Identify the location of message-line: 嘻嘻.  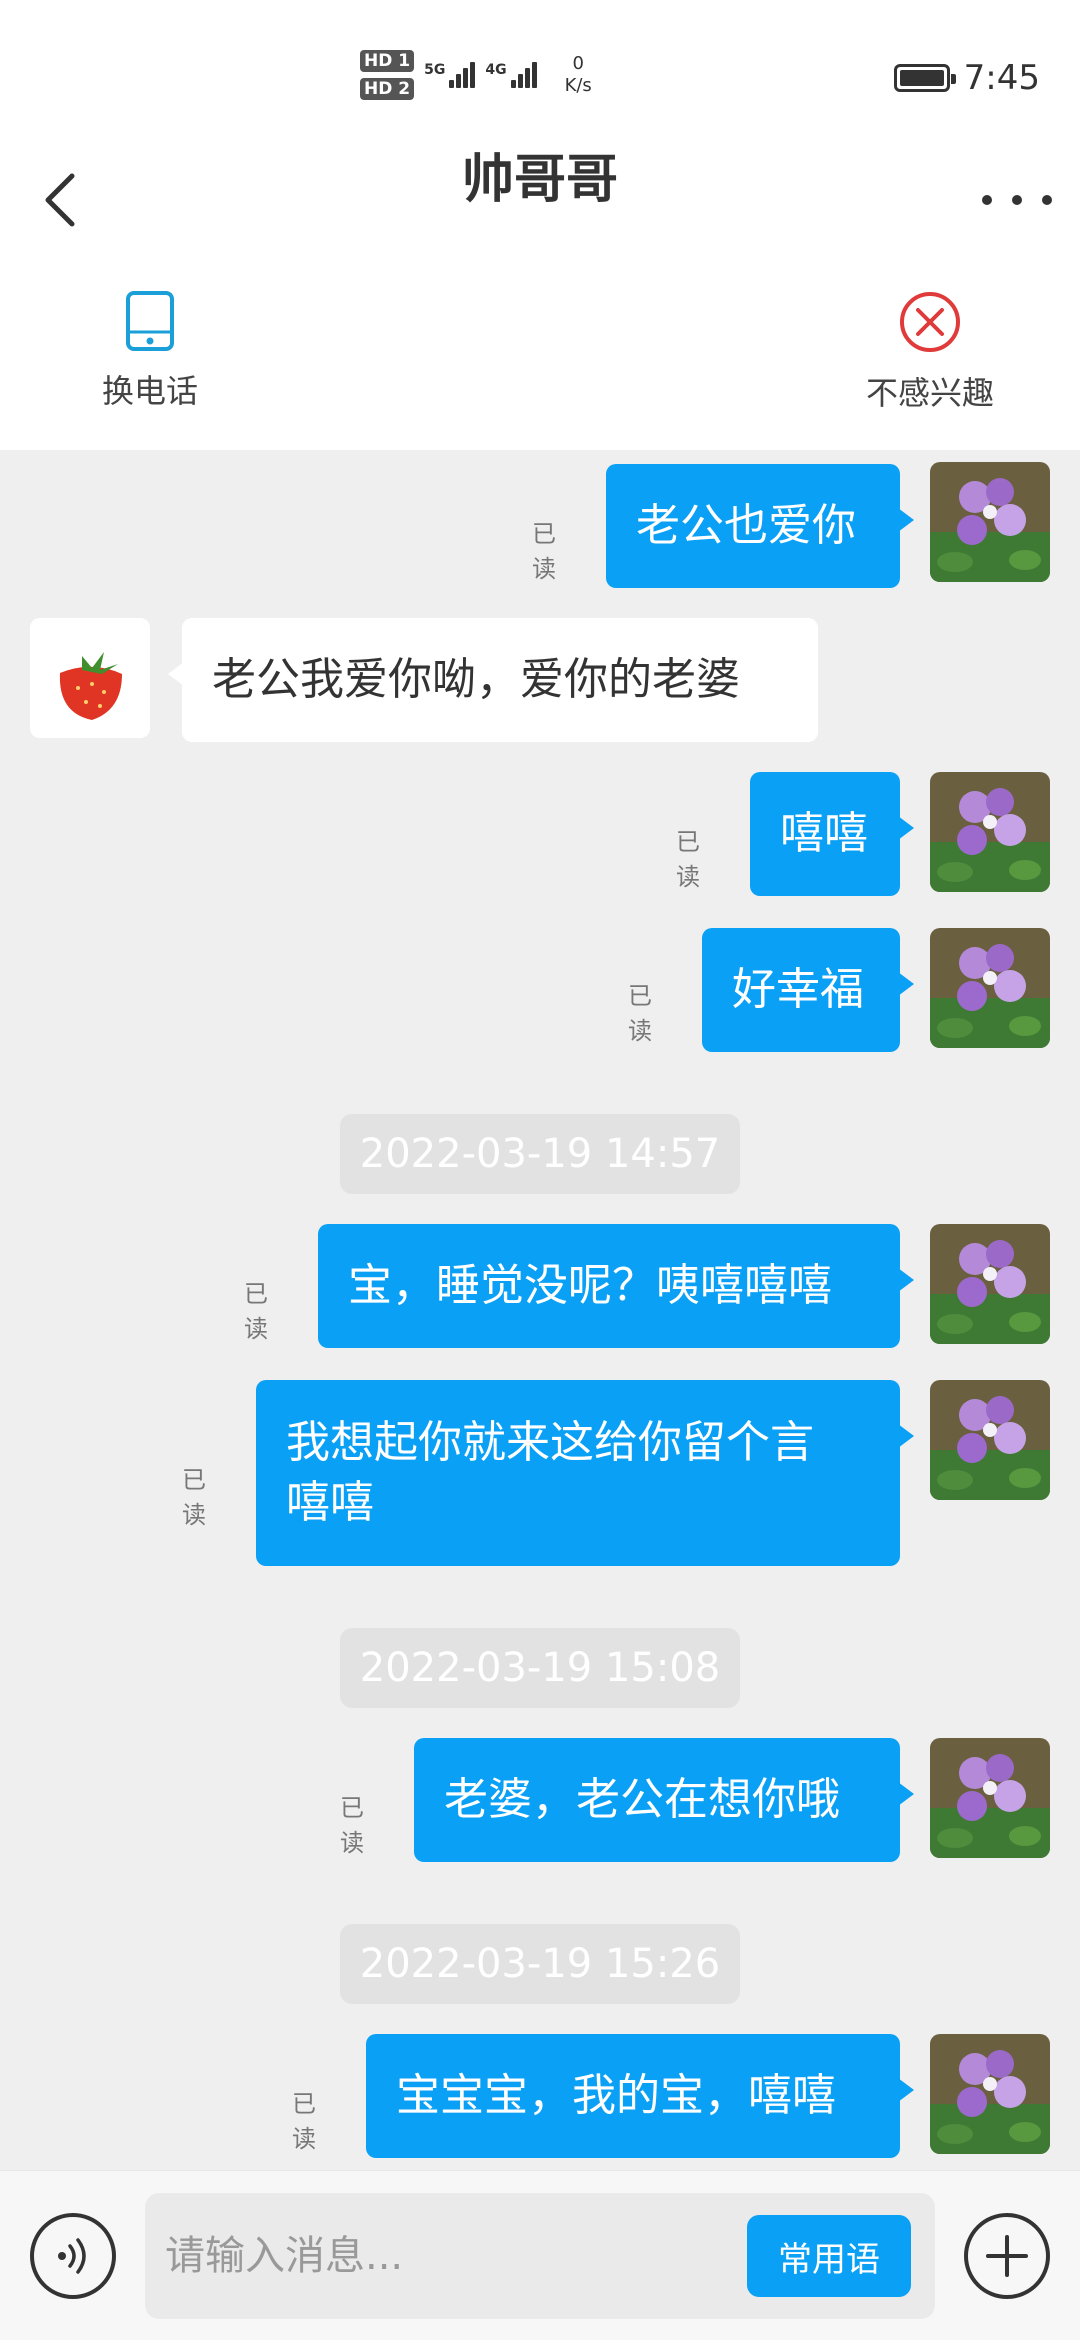
(330, 1502).